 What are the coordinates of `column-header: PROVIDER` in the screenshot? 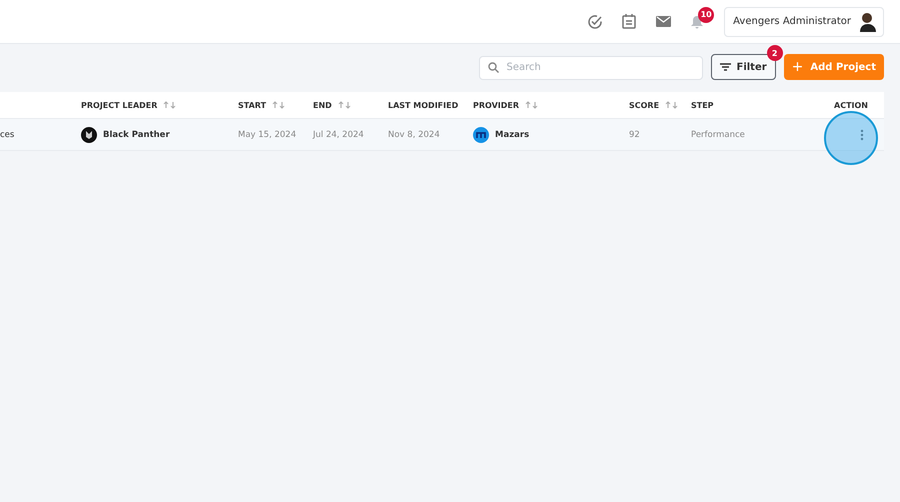 It's located at (496, 105).